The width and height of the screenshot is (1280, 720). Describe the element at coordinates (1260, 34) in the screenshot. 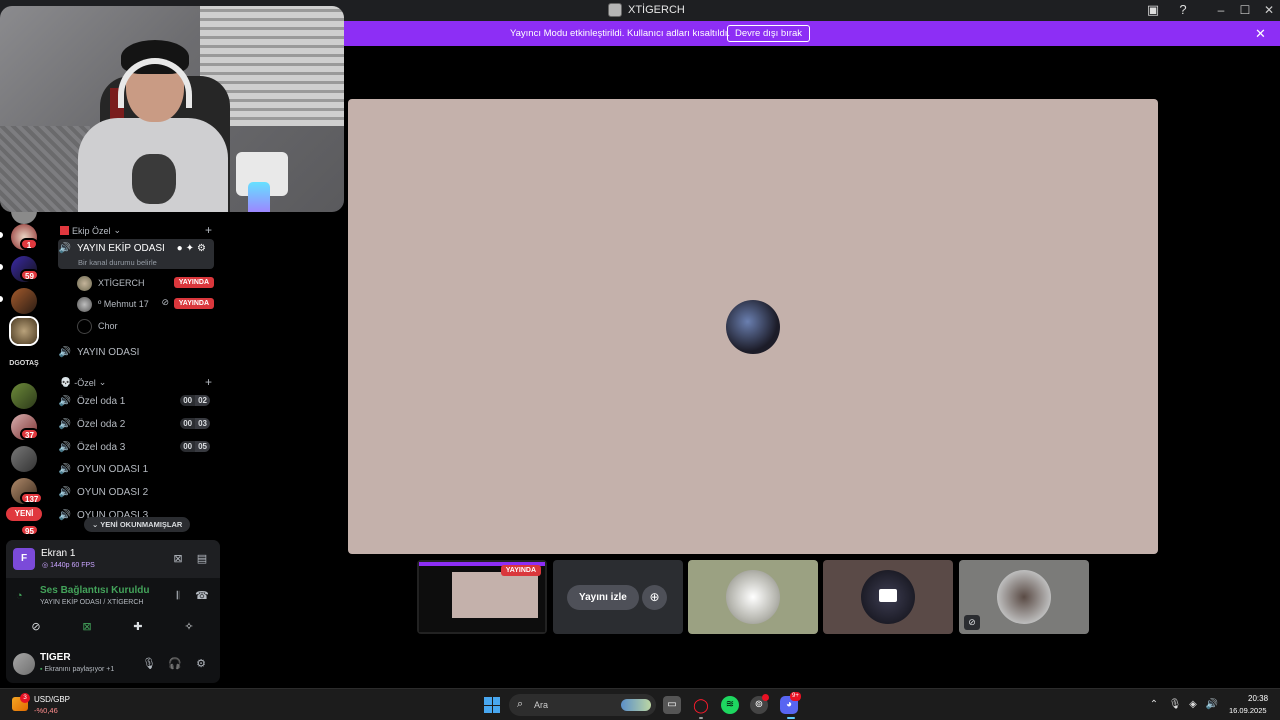

I see `close-banner-icon: ✕` at that location.